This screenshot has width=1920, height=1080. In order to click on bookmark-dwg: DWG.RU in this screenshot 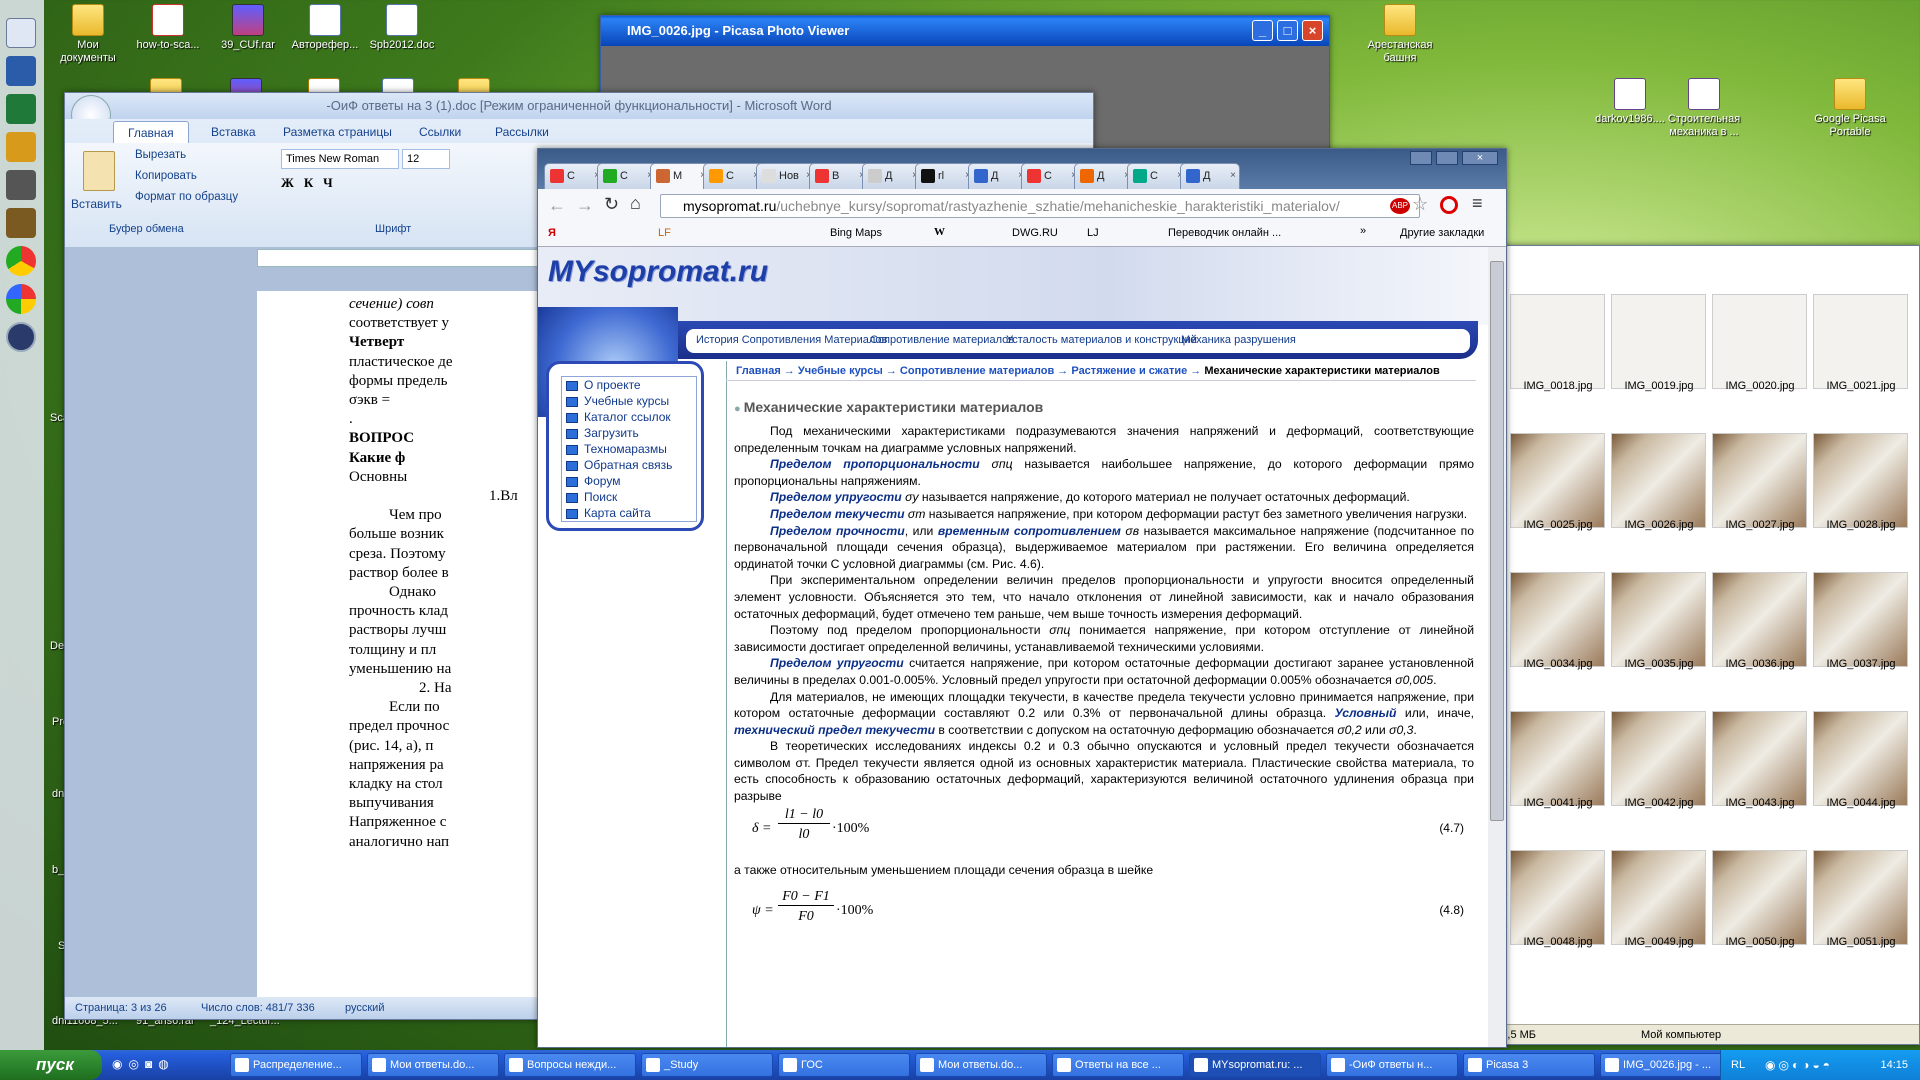, I will do `click(1035, 233)`.